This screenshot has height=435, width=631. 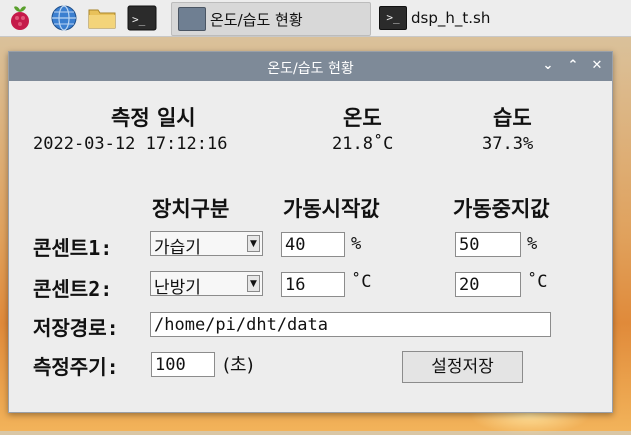 I want to click on stop-column-header: 가동중지값, so click(x=501, y=209).